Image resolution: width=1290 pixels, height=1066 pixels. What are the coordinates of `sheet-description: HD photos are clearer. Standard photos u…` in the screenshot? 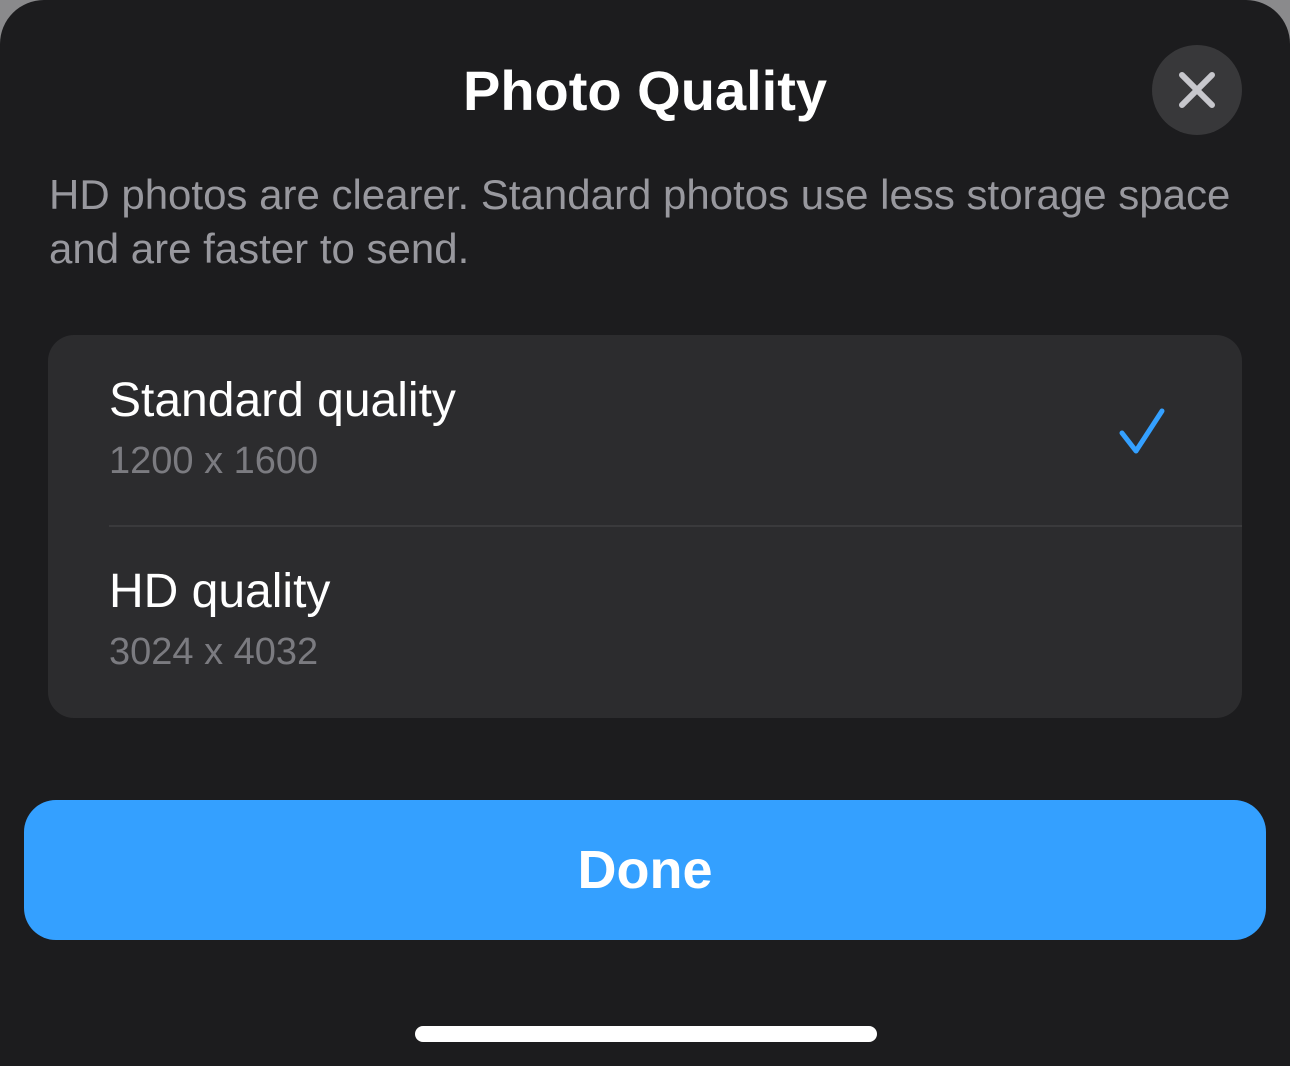 It's located at (640, 221).